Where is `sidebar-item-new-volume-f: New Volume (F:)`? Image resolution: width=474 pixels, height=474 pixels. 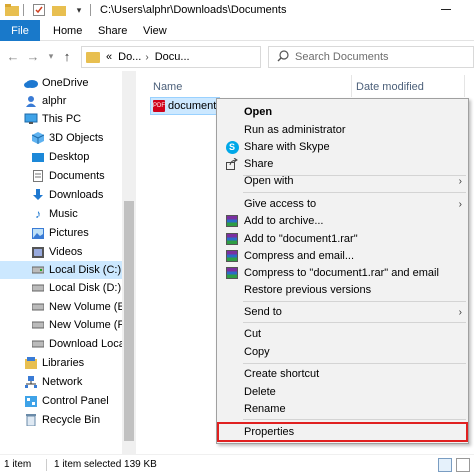 sidebar-item-new-volume-f: New Volume (F:) is located at coordinates (61, 325).